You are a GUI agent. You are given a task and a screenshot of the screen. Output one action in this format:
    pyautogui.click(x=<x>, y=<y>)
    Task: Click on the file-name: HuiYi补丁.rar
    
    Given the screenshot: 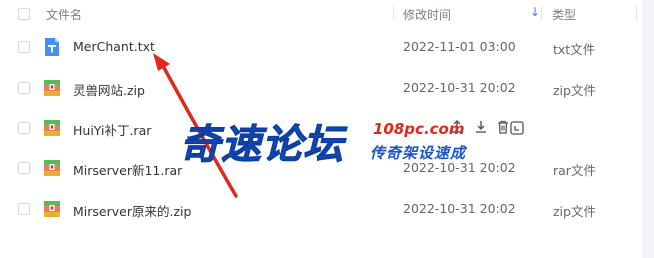 What is the action you would take?
    pyautogui.click(x=112, y=129)
    